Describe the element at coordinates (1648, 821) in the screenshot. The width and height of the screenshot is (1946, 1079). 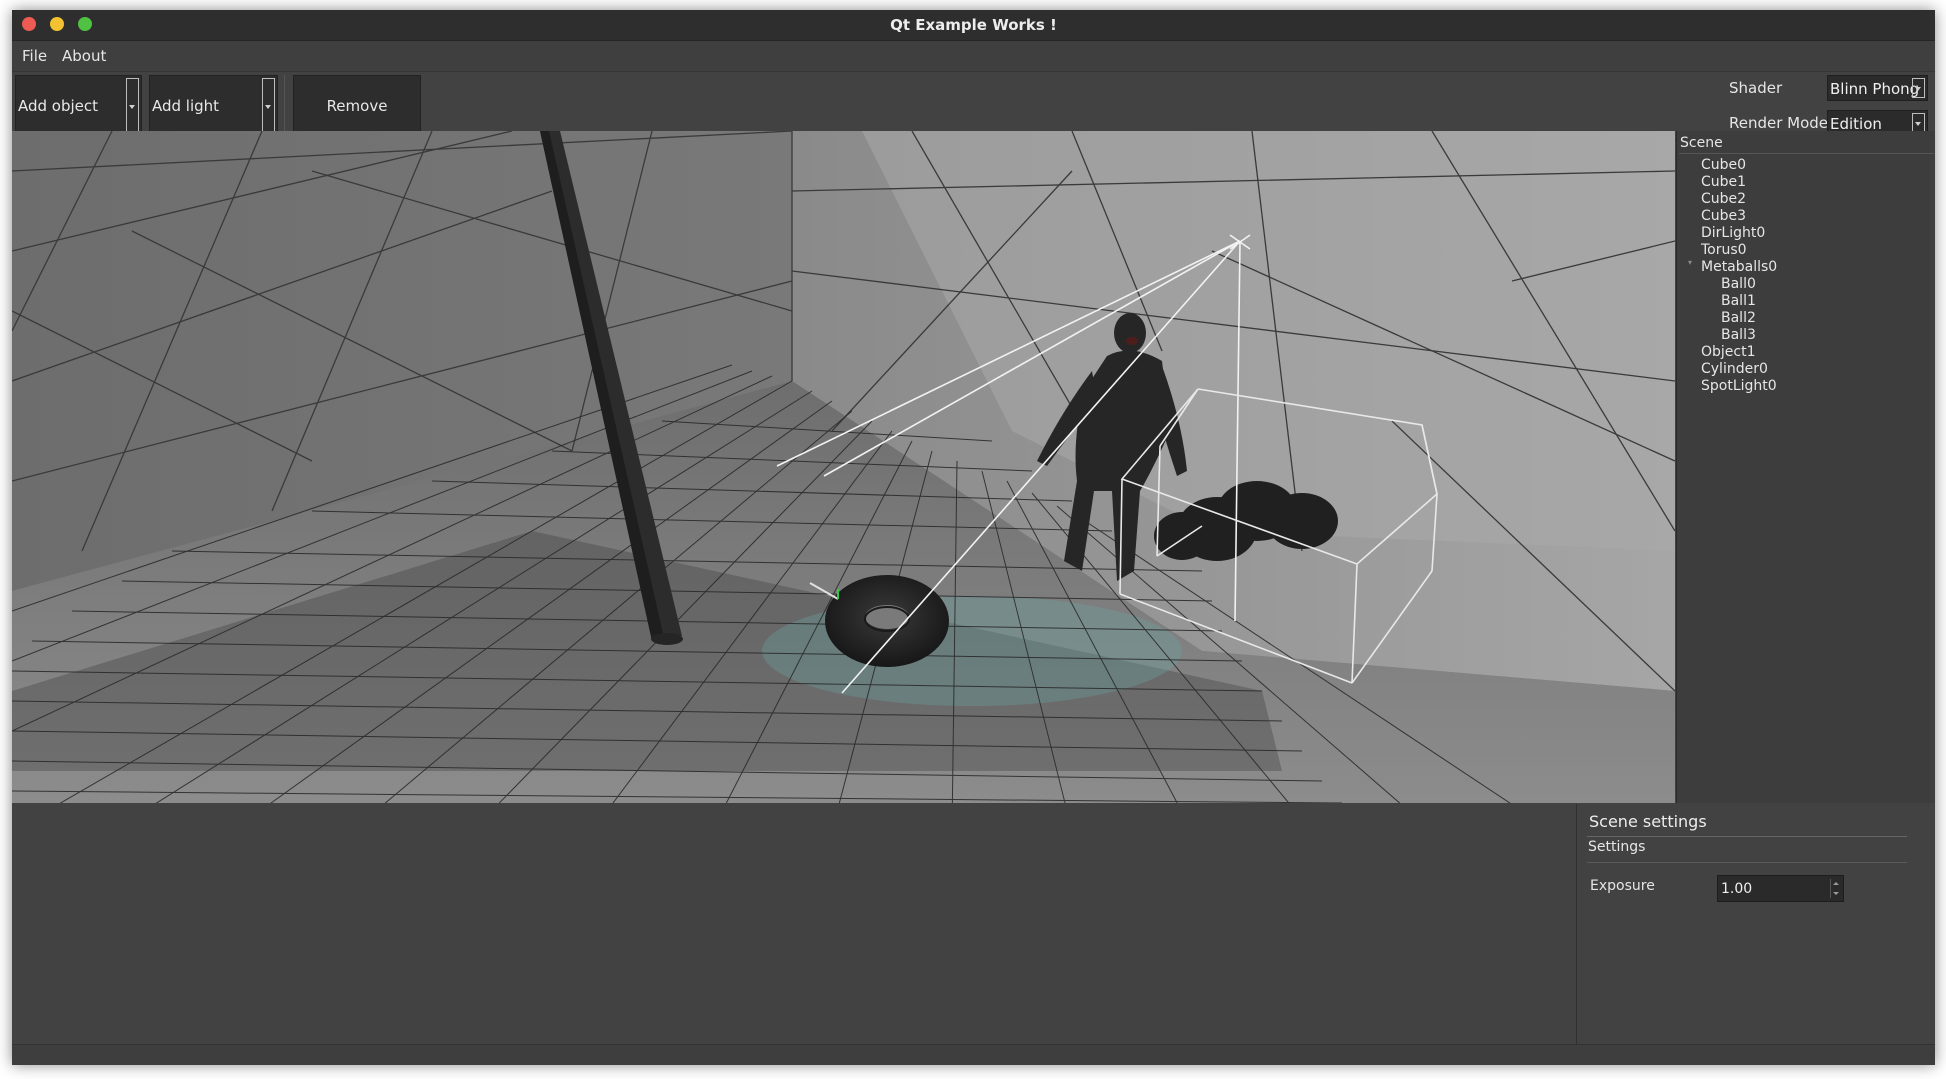
I see `scene-settings-title: Scene settings` at that location.